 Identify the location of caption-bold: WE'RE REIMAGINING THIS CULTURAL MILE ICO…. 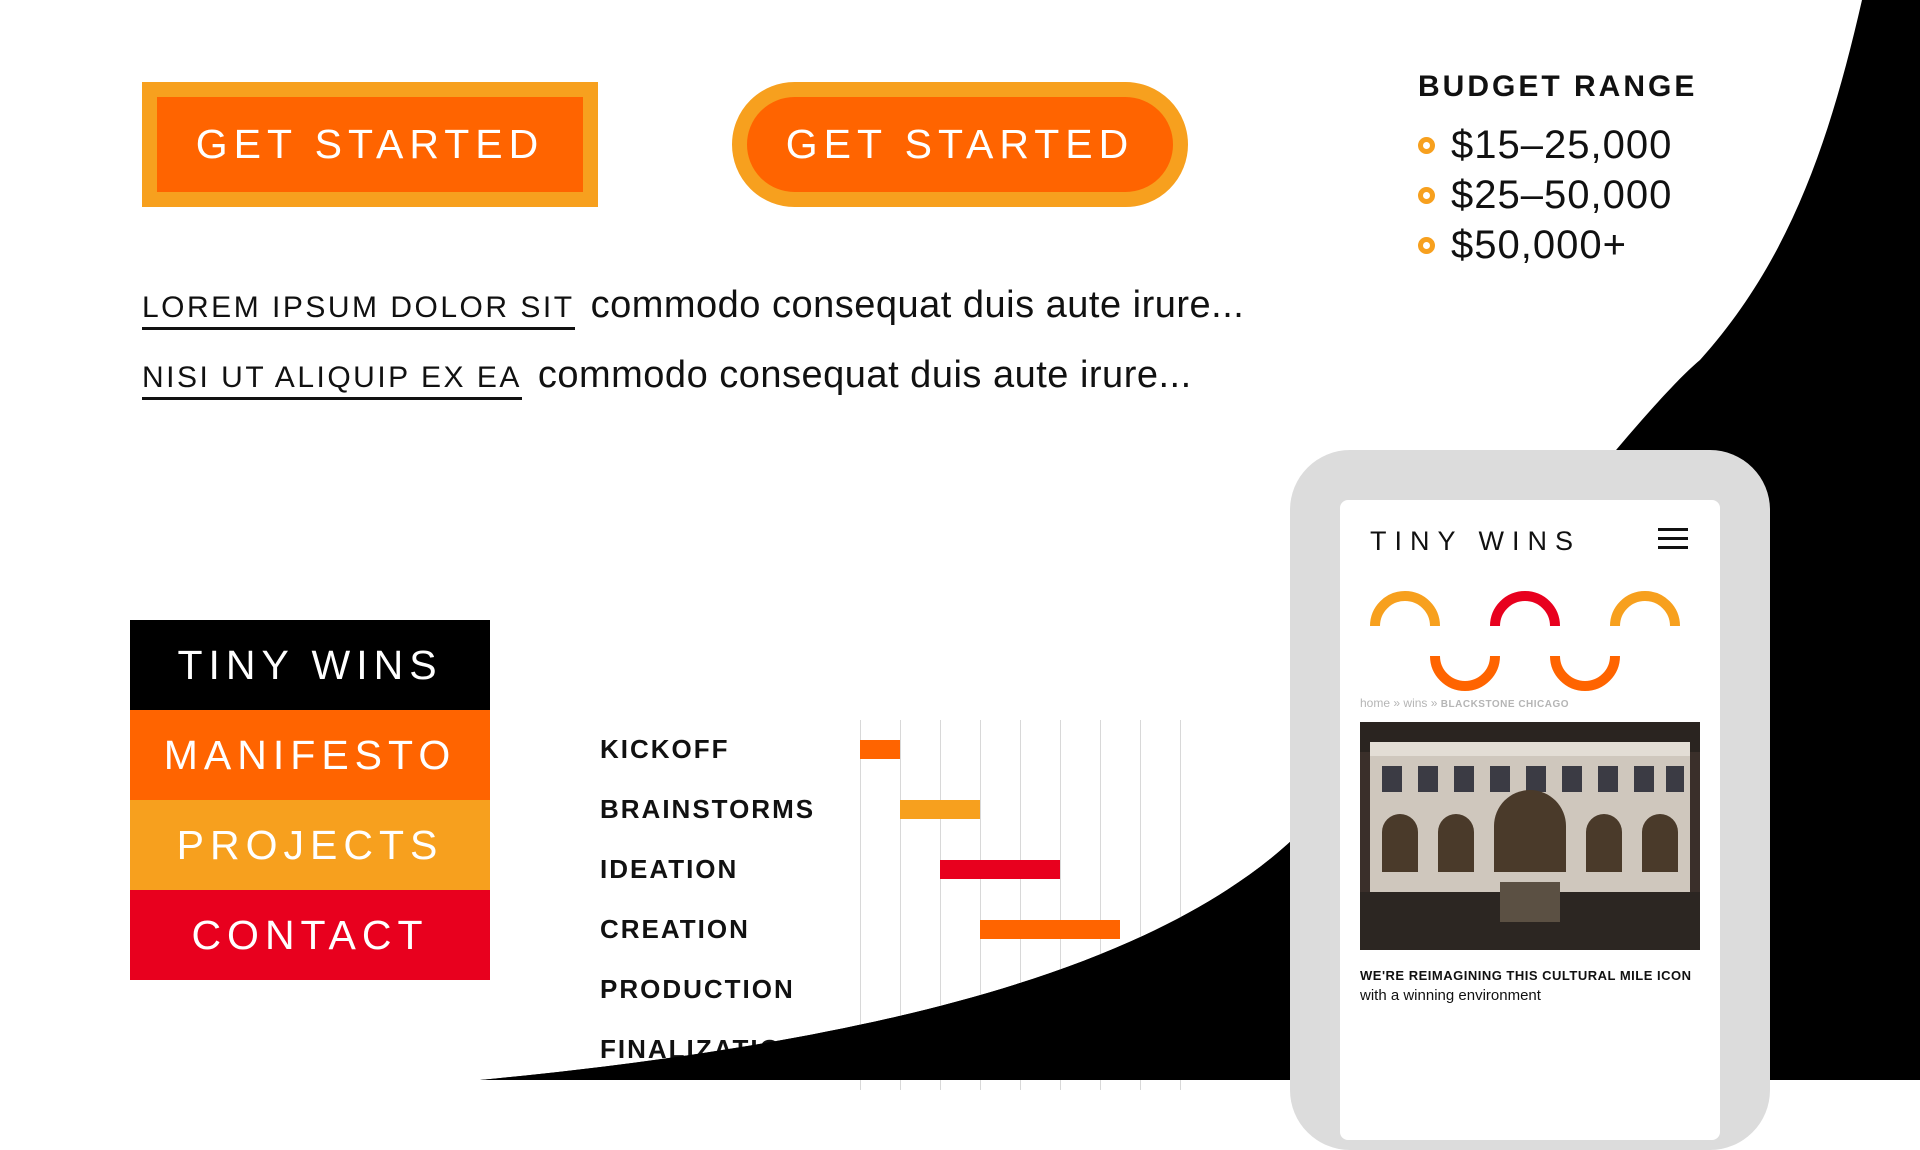
(1526, 975).